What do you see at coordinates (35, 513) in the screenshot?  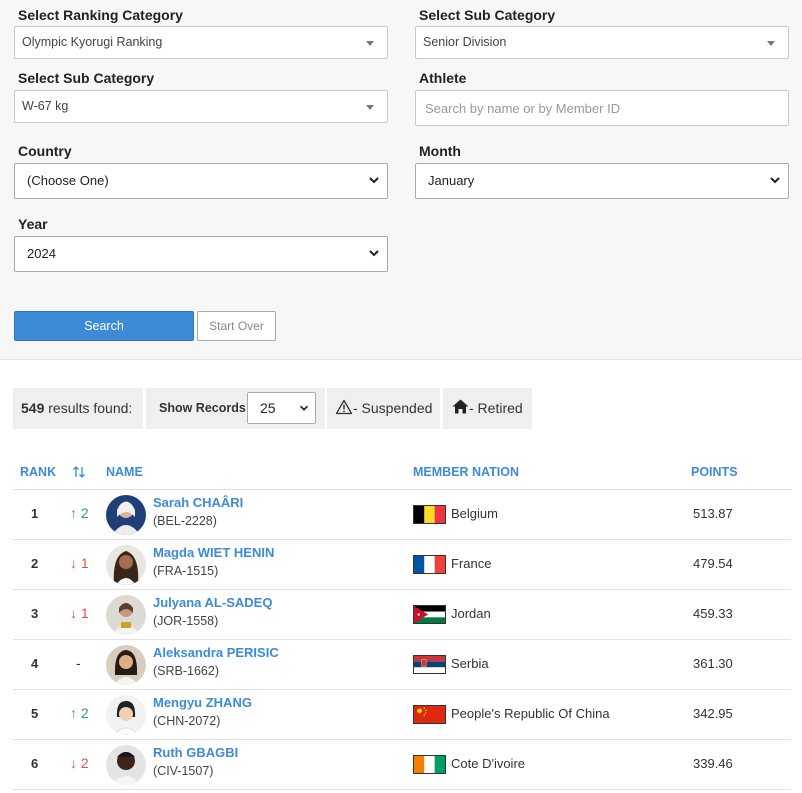 I see `rank-cell: 1` at bounding box center [35, 513].